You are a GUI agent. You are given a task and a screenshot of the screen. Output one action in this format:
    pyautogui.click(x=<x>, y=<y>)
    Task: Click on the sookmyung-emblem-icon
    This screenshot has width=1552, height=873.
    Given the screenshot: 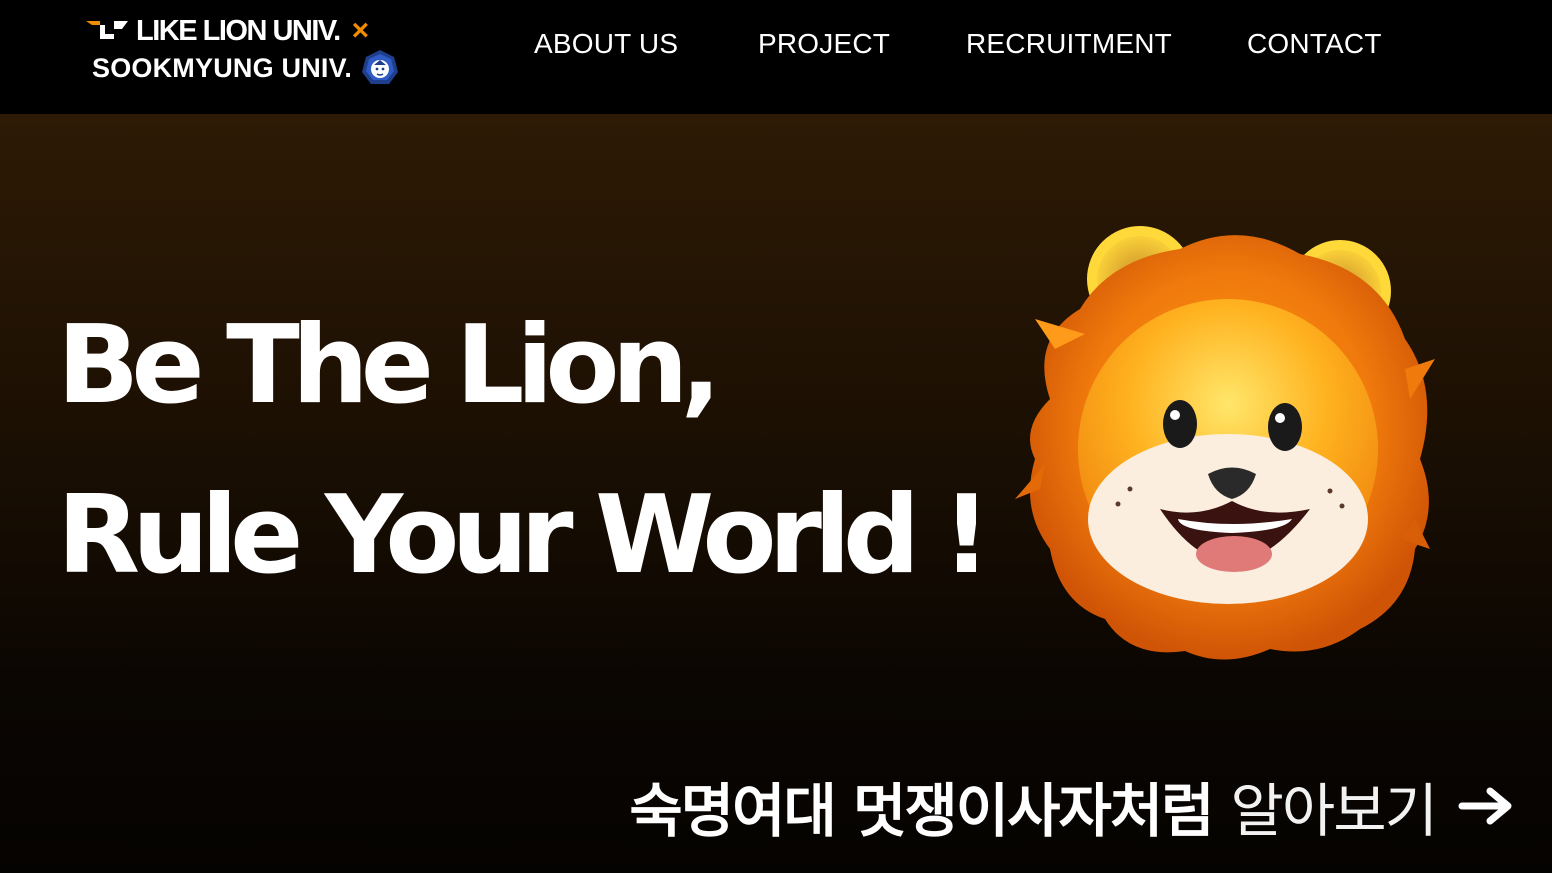 What is the action you would take?
    pyautogui.click(x=380, y=67)
    